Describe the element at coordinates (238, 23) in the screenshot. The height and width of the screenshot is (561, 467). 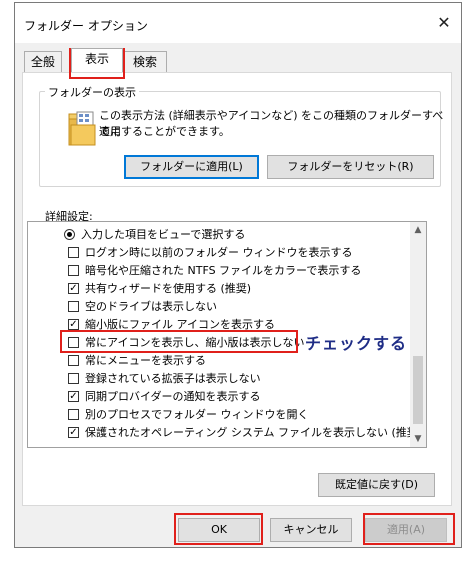
I see `title-bar: フォルダー オプション ✕` at that location.